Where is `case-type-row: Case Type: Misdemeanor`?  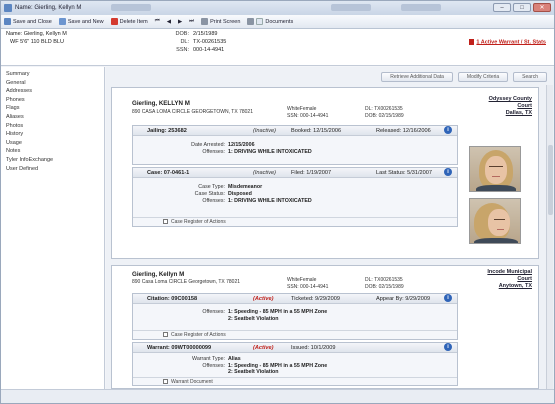 case-type-row: Case Type: Misdemeanor is located at coordinates (197, 187).